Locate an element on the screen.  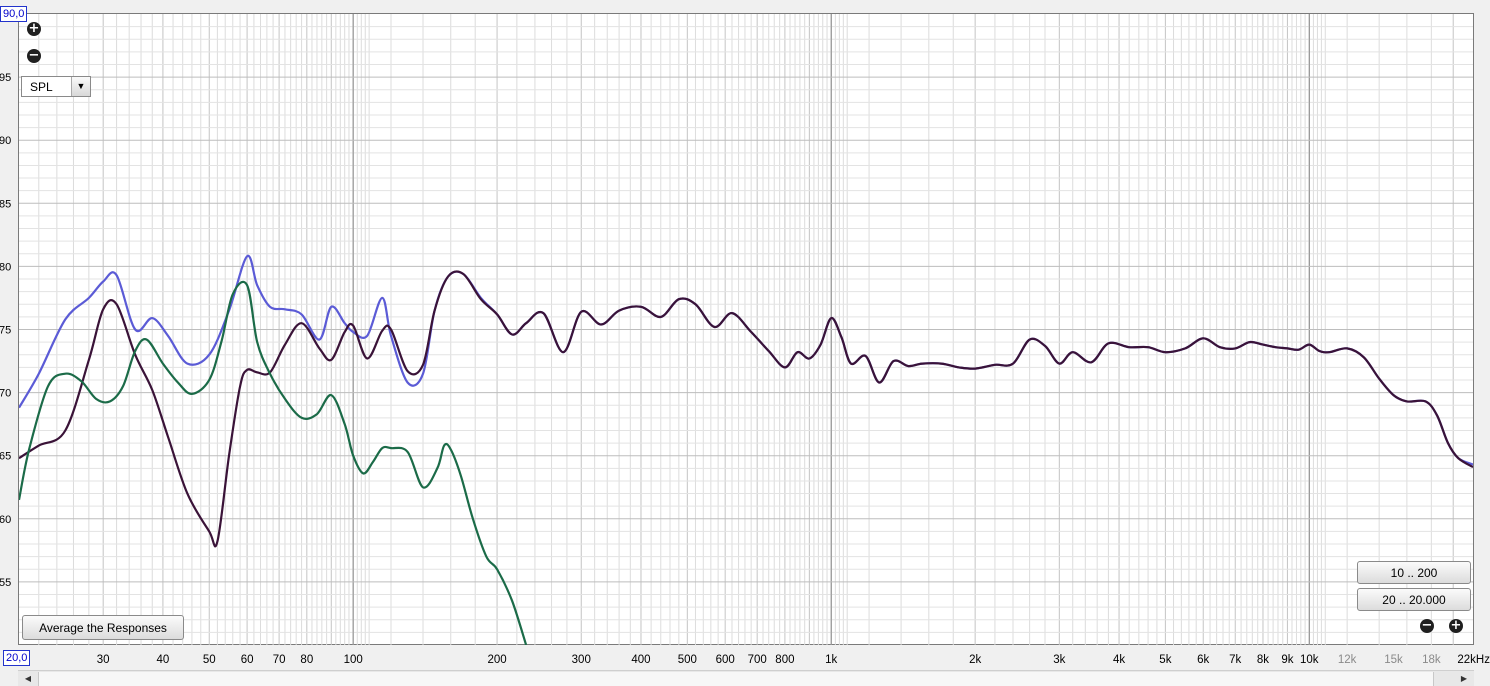
scroll-left-icon: ◀ is located at coordinates (28, 678).